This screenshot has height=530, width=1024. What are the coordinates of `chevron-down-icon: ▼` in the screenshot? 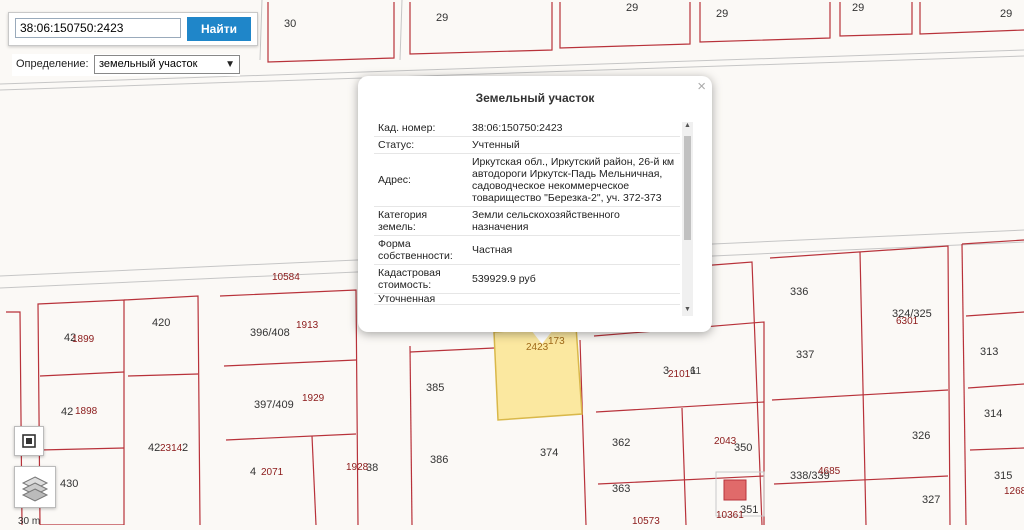 It's located at (230, 64).